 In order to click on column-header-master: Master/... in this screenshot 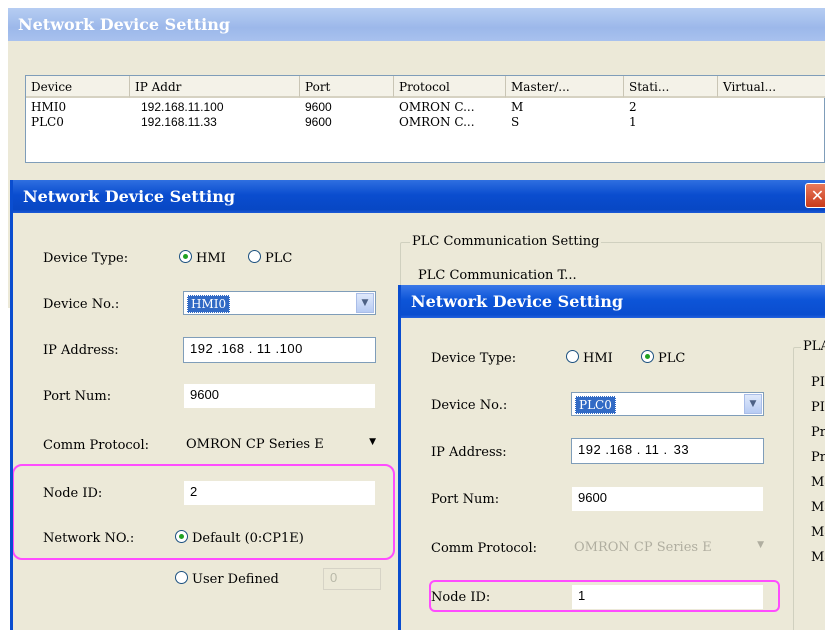, I will do `click(565, 87)`.